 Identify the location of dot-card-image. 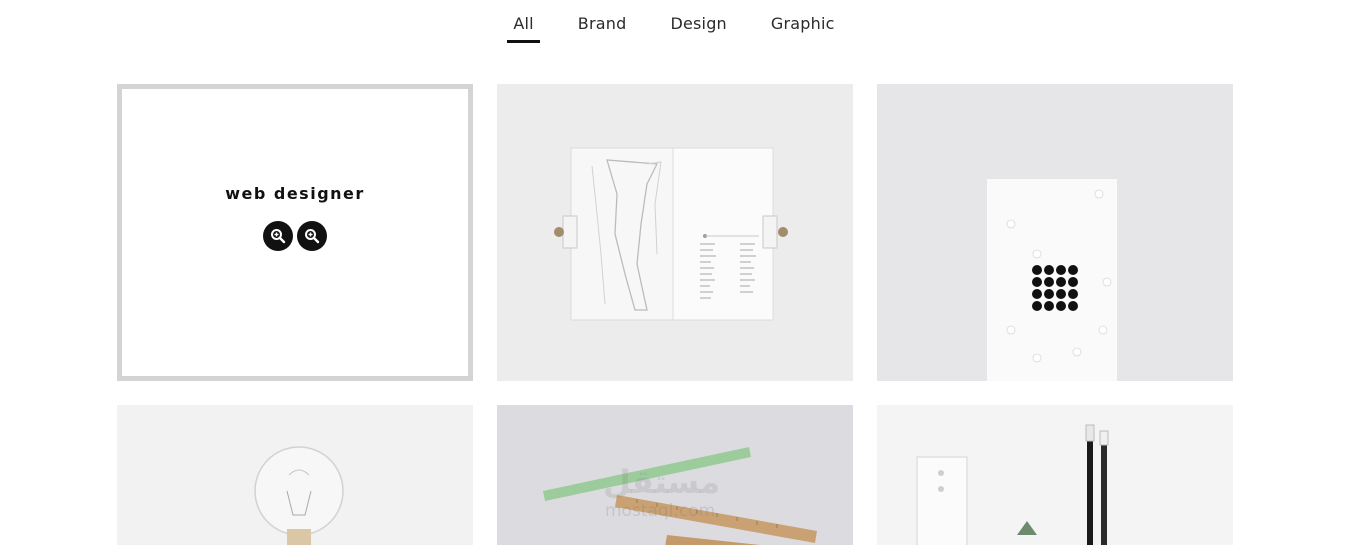
(1055, 232).